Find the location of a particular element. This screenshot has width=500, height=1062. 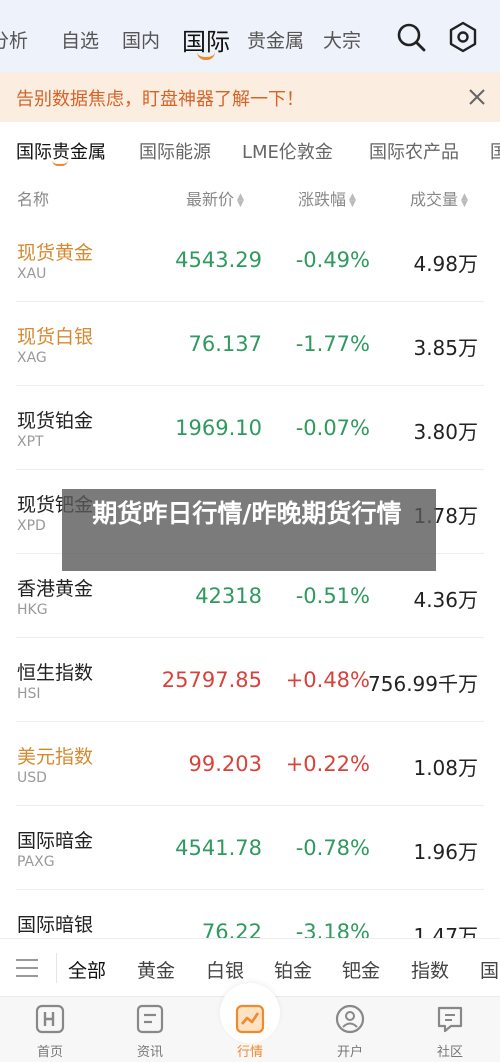

category-divider is located at coordinates (56, 968).